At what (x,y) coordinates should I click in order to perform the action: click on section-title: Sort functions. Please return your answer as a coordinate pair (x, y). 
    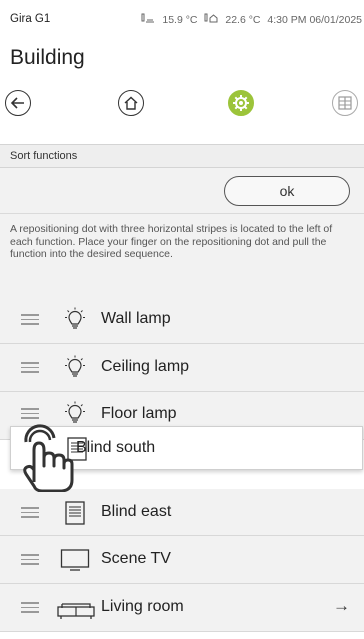
    Looking at the image, I should click on (44, 156).